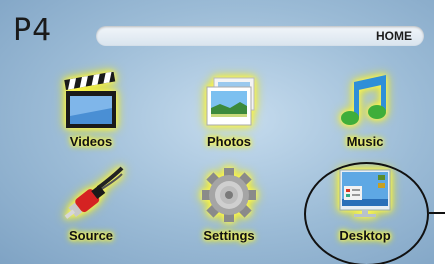 The height and width of the screenshot is (264, 445). Describe the element at coordinates (366, 213) in the screenshot. I see `highlight-circle` at that location.